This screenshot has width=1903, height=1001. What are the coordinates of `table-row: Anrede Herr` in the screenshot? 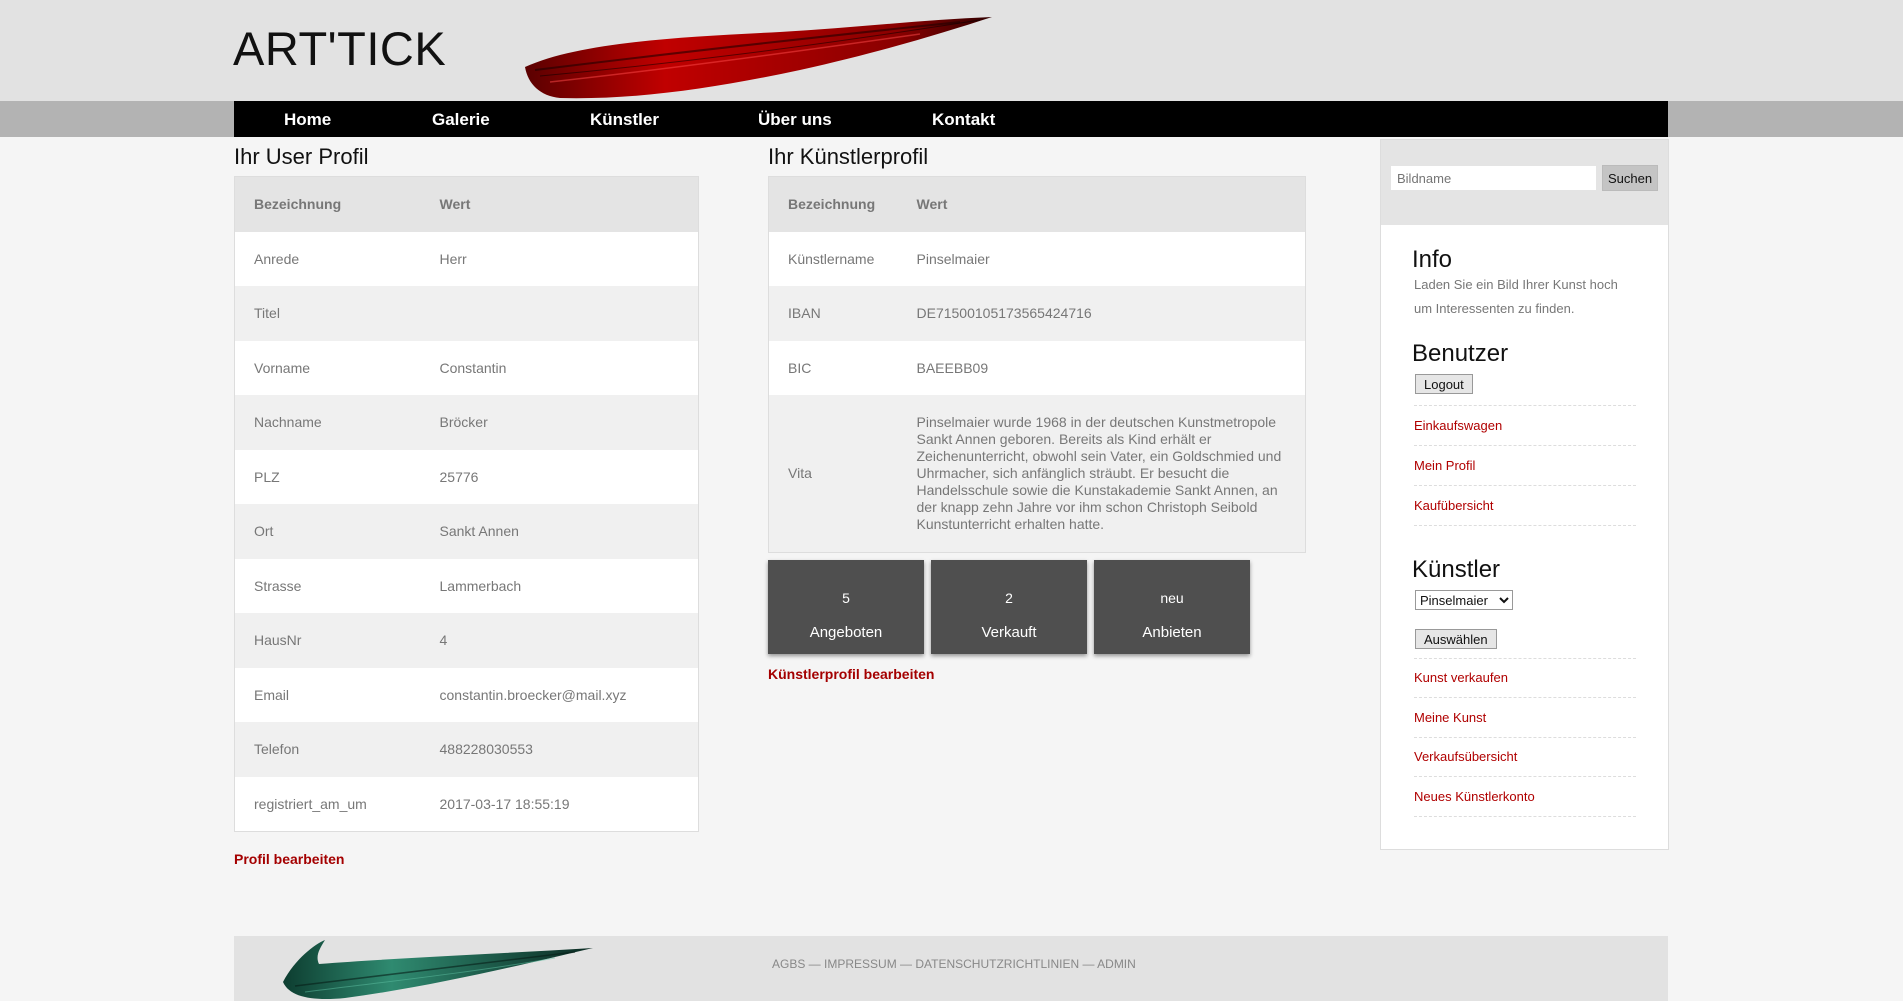 It's located at (466, 258).